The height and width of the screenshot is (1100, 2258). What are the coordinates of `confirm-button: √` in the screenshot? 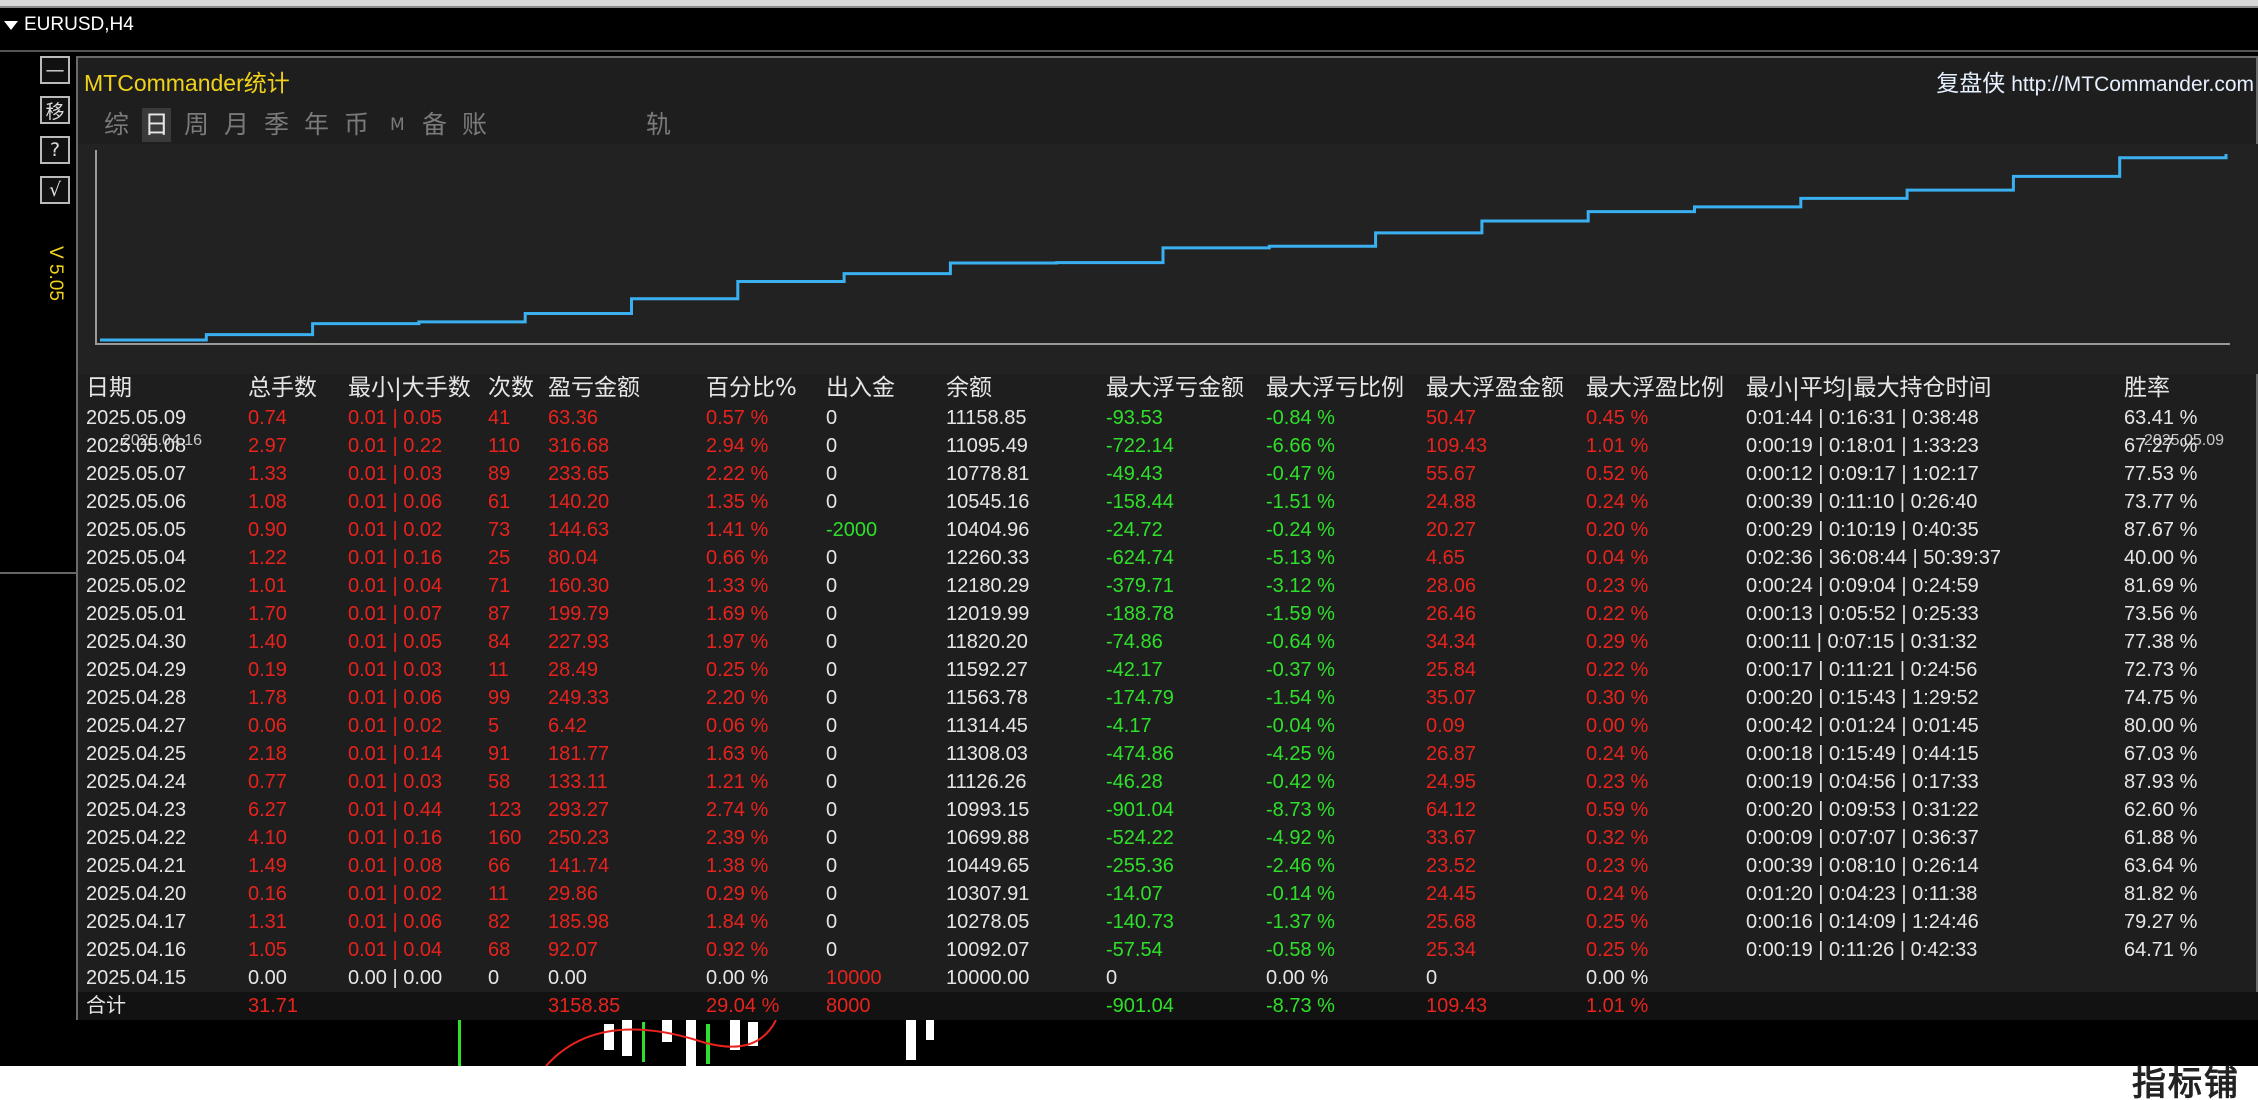 It's located at (55, 190).